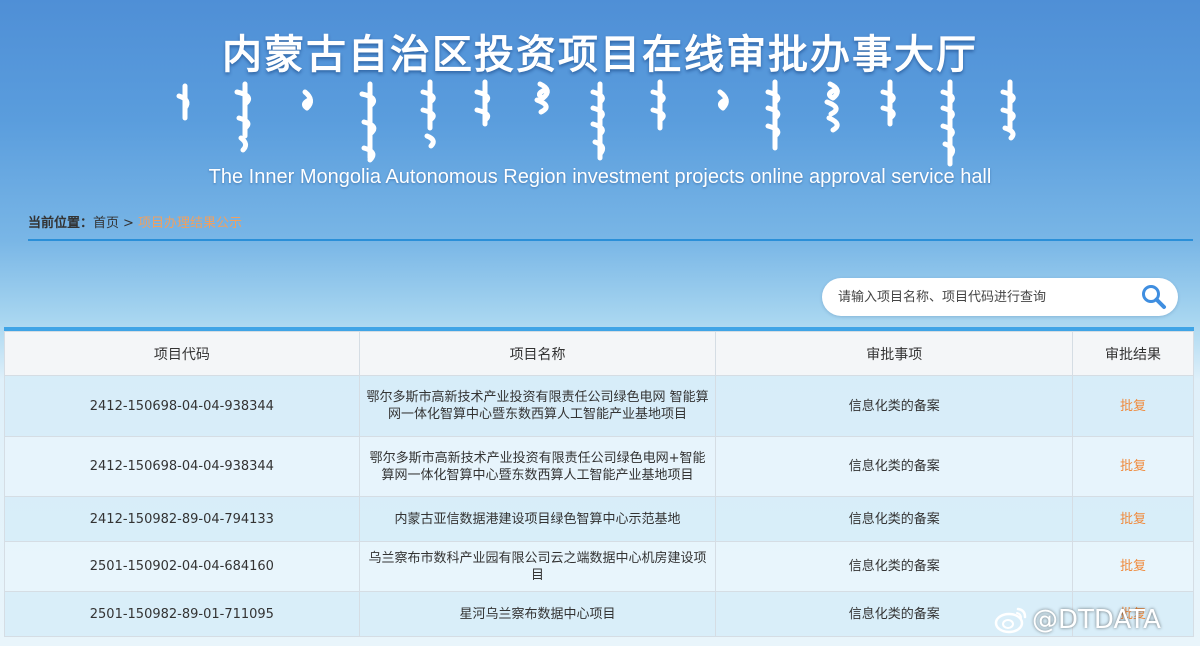 The width and height of the screenshot is (1200, 646). What do you see at coordinates (1154, 297) in the screenshot?
I see `search-icon` at bounding box center [1154, 297].